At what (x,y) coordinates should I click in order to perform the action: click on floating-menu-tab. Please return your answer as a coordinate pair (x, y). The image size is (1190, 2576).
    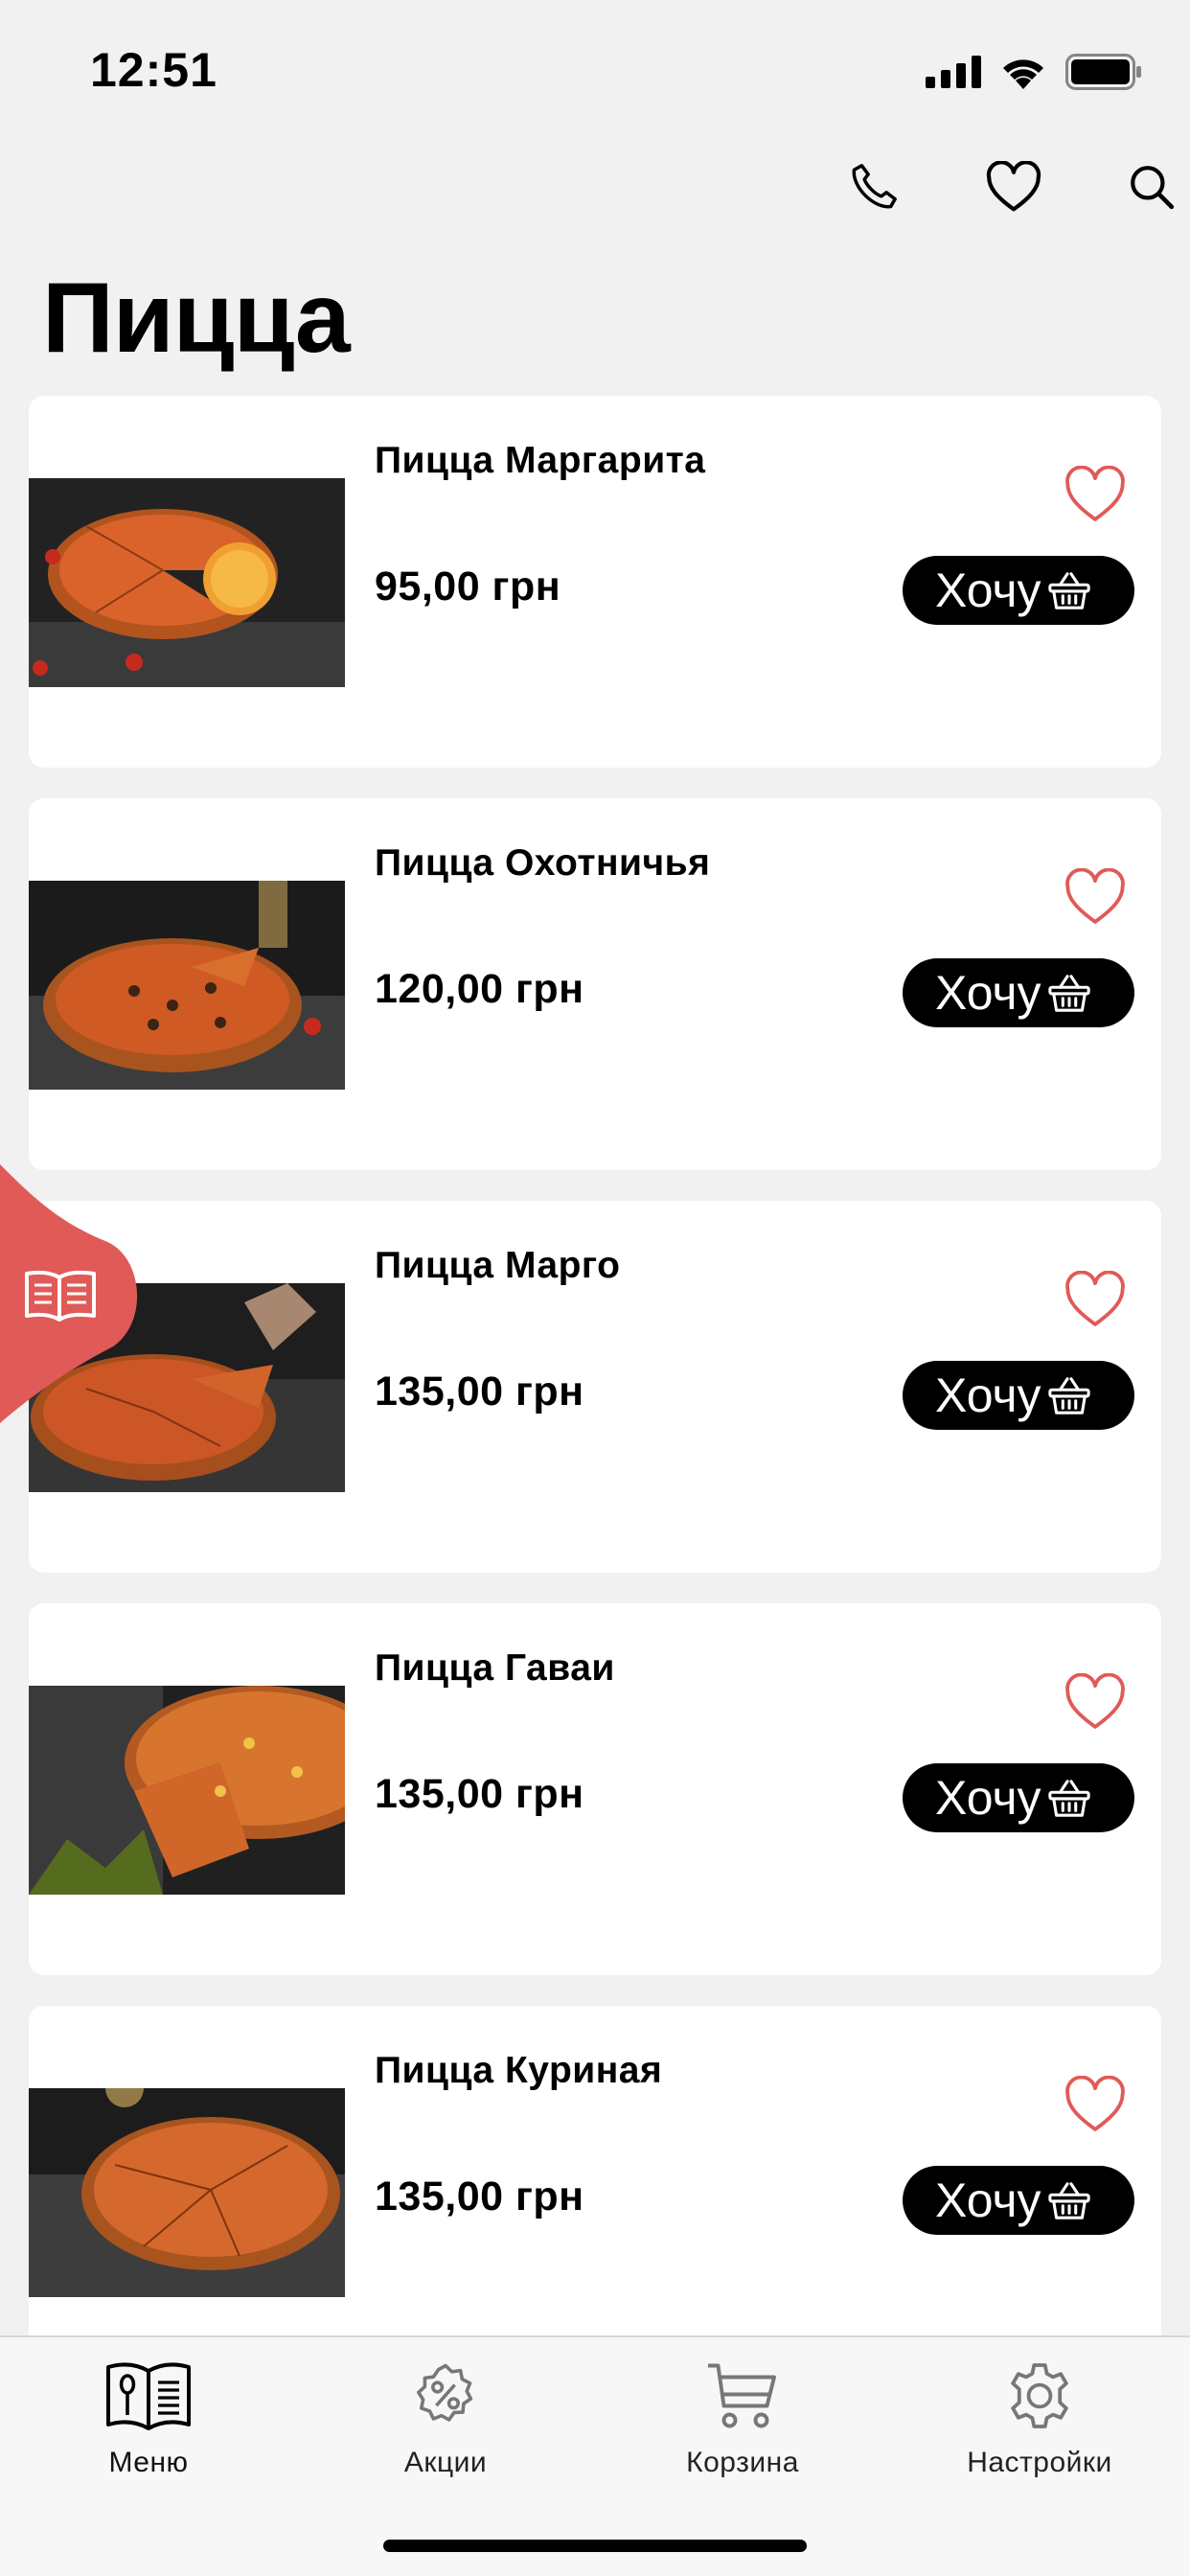
    Looking at the image, I should click on (76, 1293).